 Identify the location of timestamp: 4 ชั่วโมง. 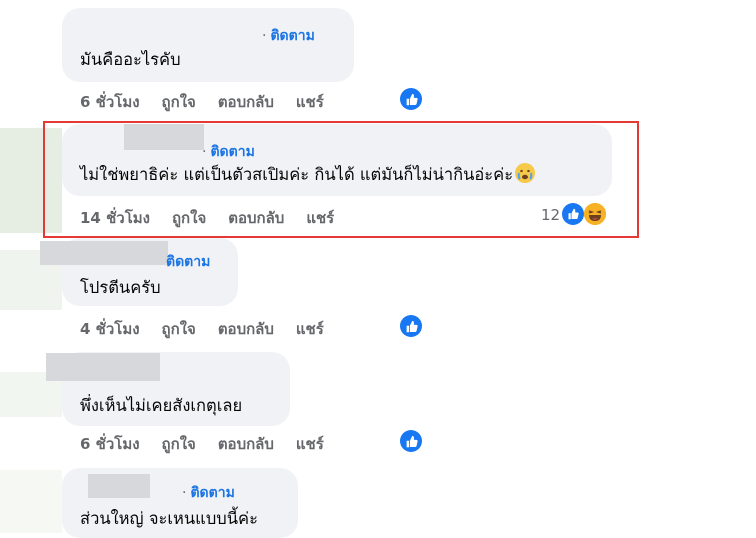
(110, 329).